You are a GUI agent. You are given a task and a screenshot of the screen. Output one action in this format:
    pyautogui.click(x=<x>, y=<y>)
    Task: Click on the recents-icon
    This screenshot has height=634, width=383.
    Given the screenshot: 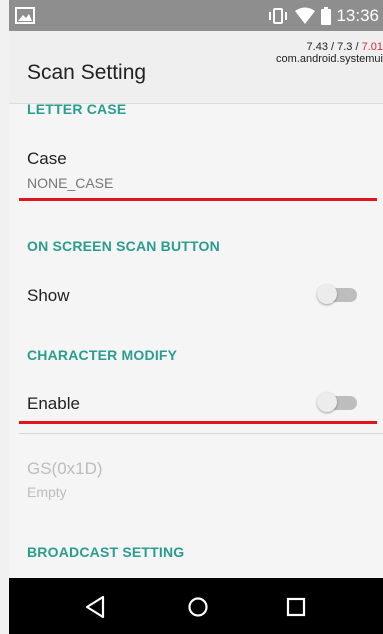 What is the action you would take?
    pyautogui.click(x=296, y=607)
    